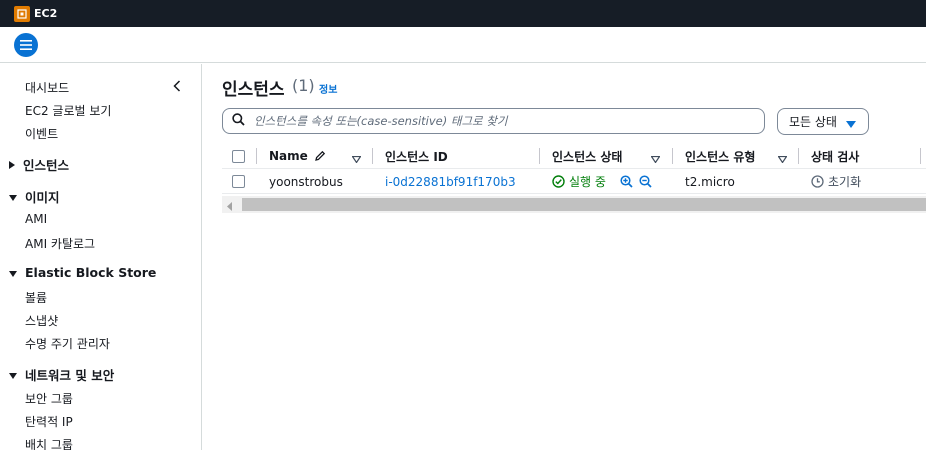  I want to click on status-check: 초기화, so click(836, 181).